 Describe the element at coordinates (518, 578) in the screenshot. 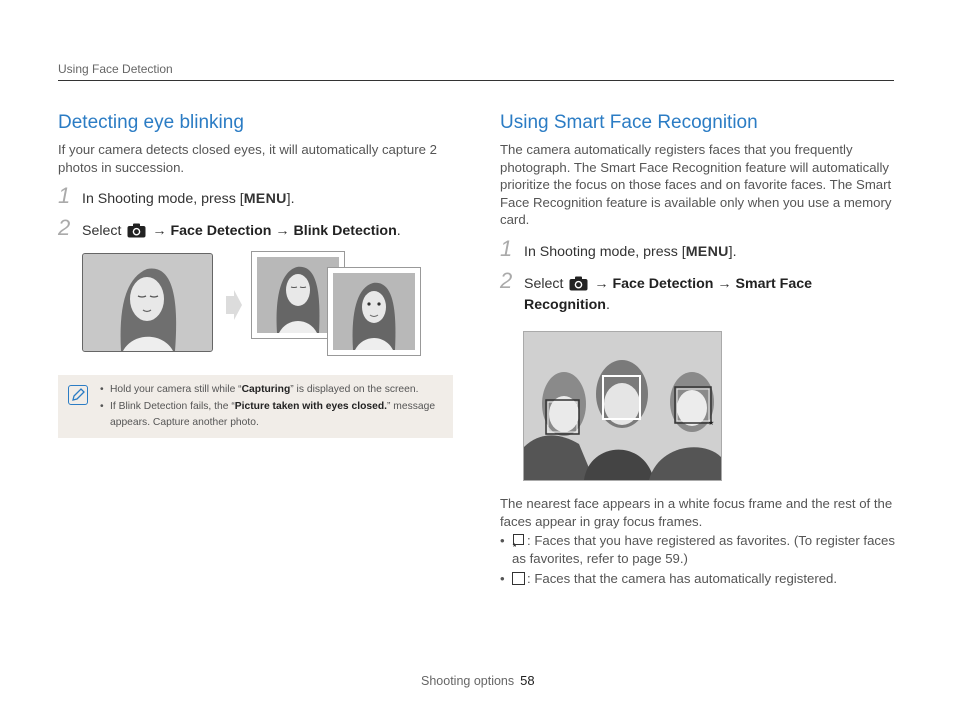

I see `registered-face-frame-icon` at that location.